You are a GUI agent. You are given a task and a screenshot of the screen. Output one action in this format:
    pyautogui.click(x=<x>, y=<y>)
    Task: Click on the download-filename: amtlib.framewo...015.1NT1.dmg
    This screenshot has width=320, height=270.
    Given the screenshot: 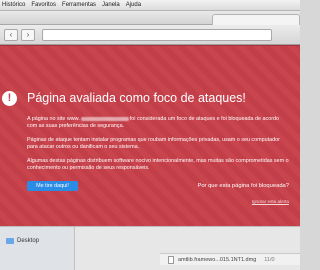 What is the action you would take?
    pyautogui.click(x=217, y=259)
    